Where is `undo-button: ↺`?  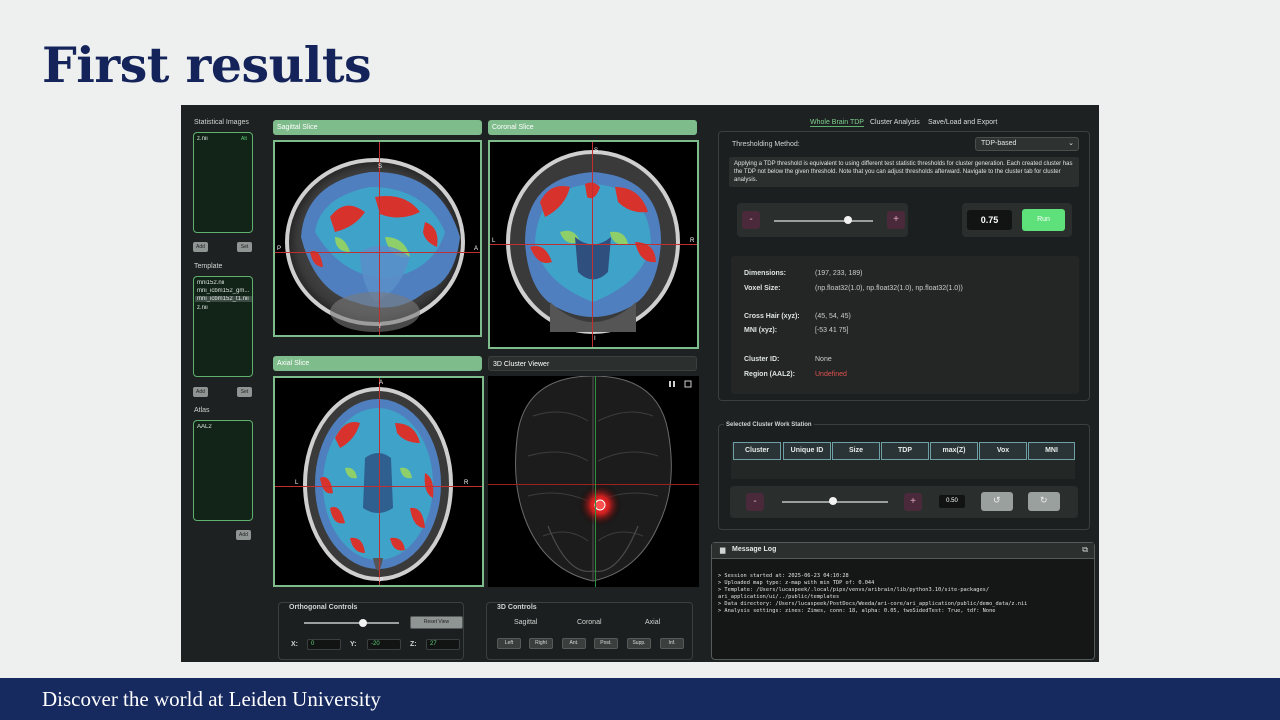 undo-button: ↺ is located at coordinates (997, 501).